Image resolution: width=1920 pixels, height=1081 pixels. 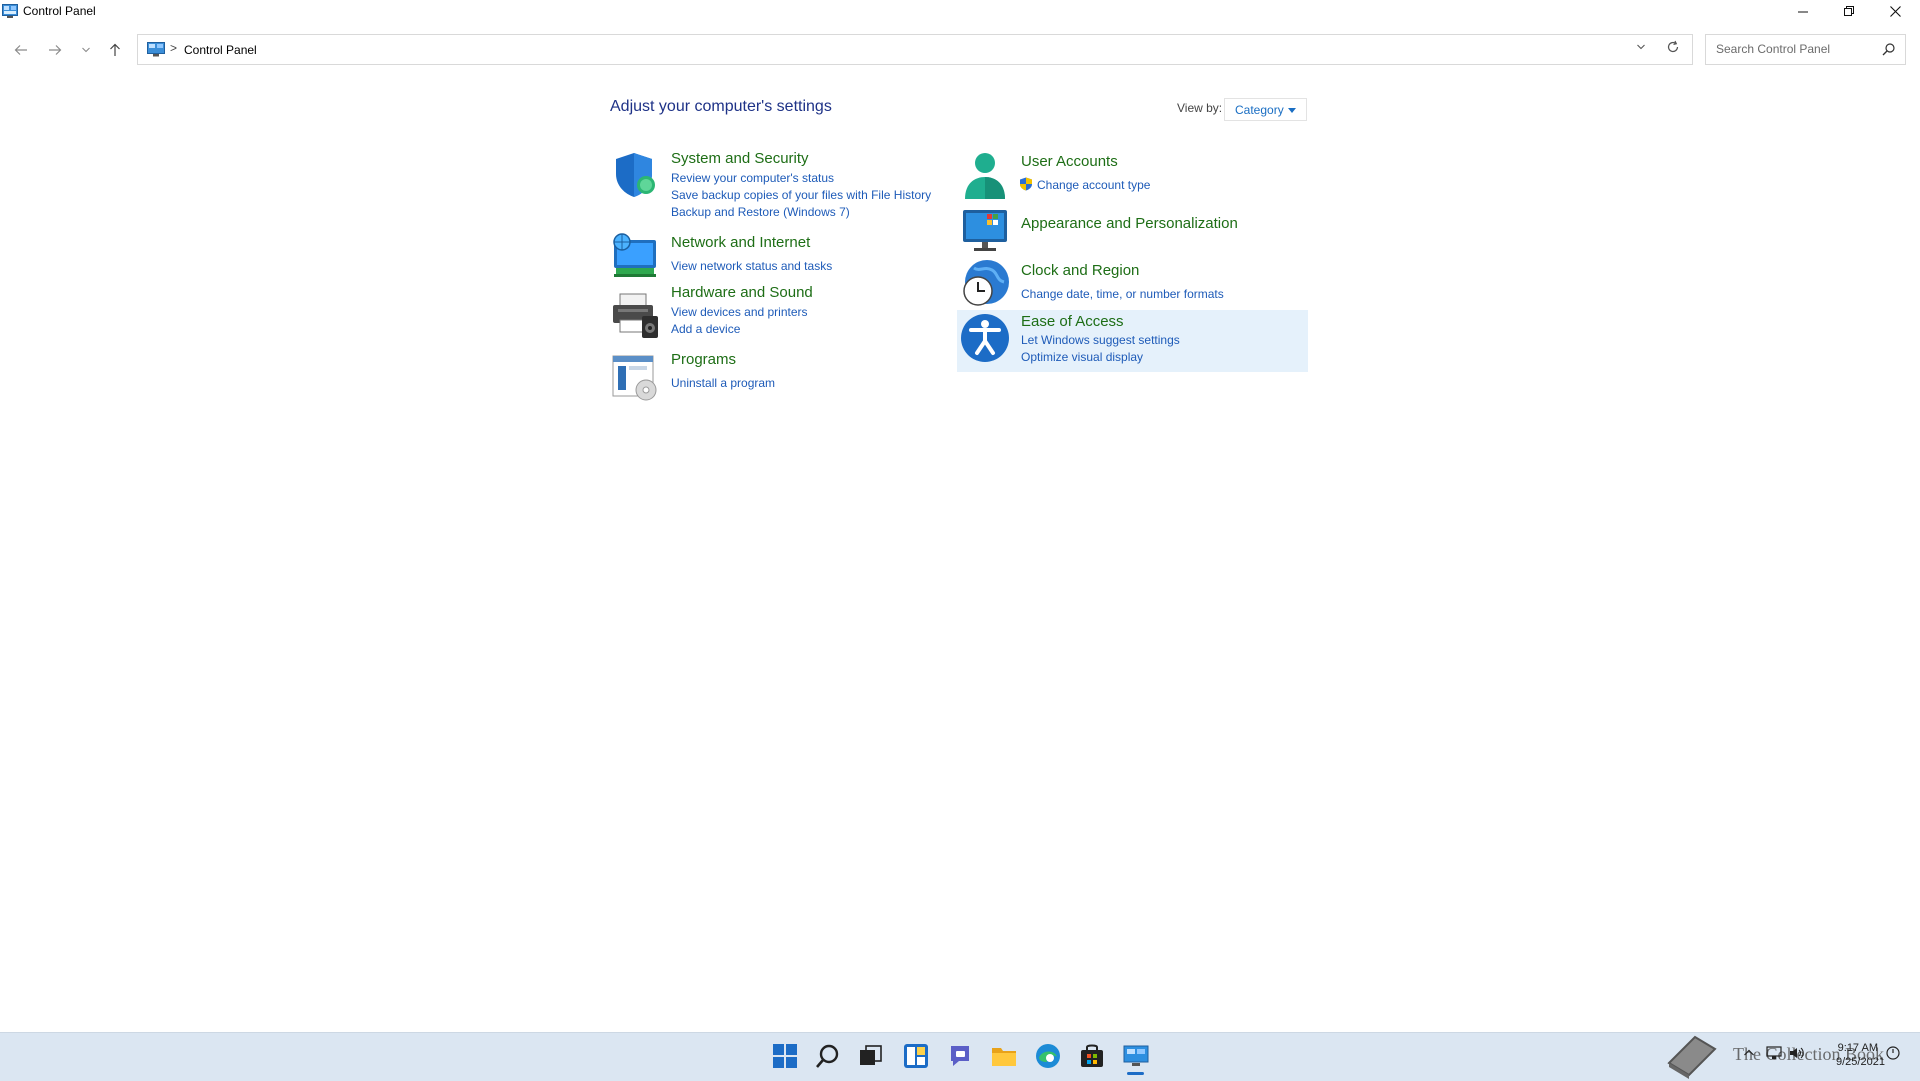 I want to click on window-title: Control Panel, so click(x=59, y=11).